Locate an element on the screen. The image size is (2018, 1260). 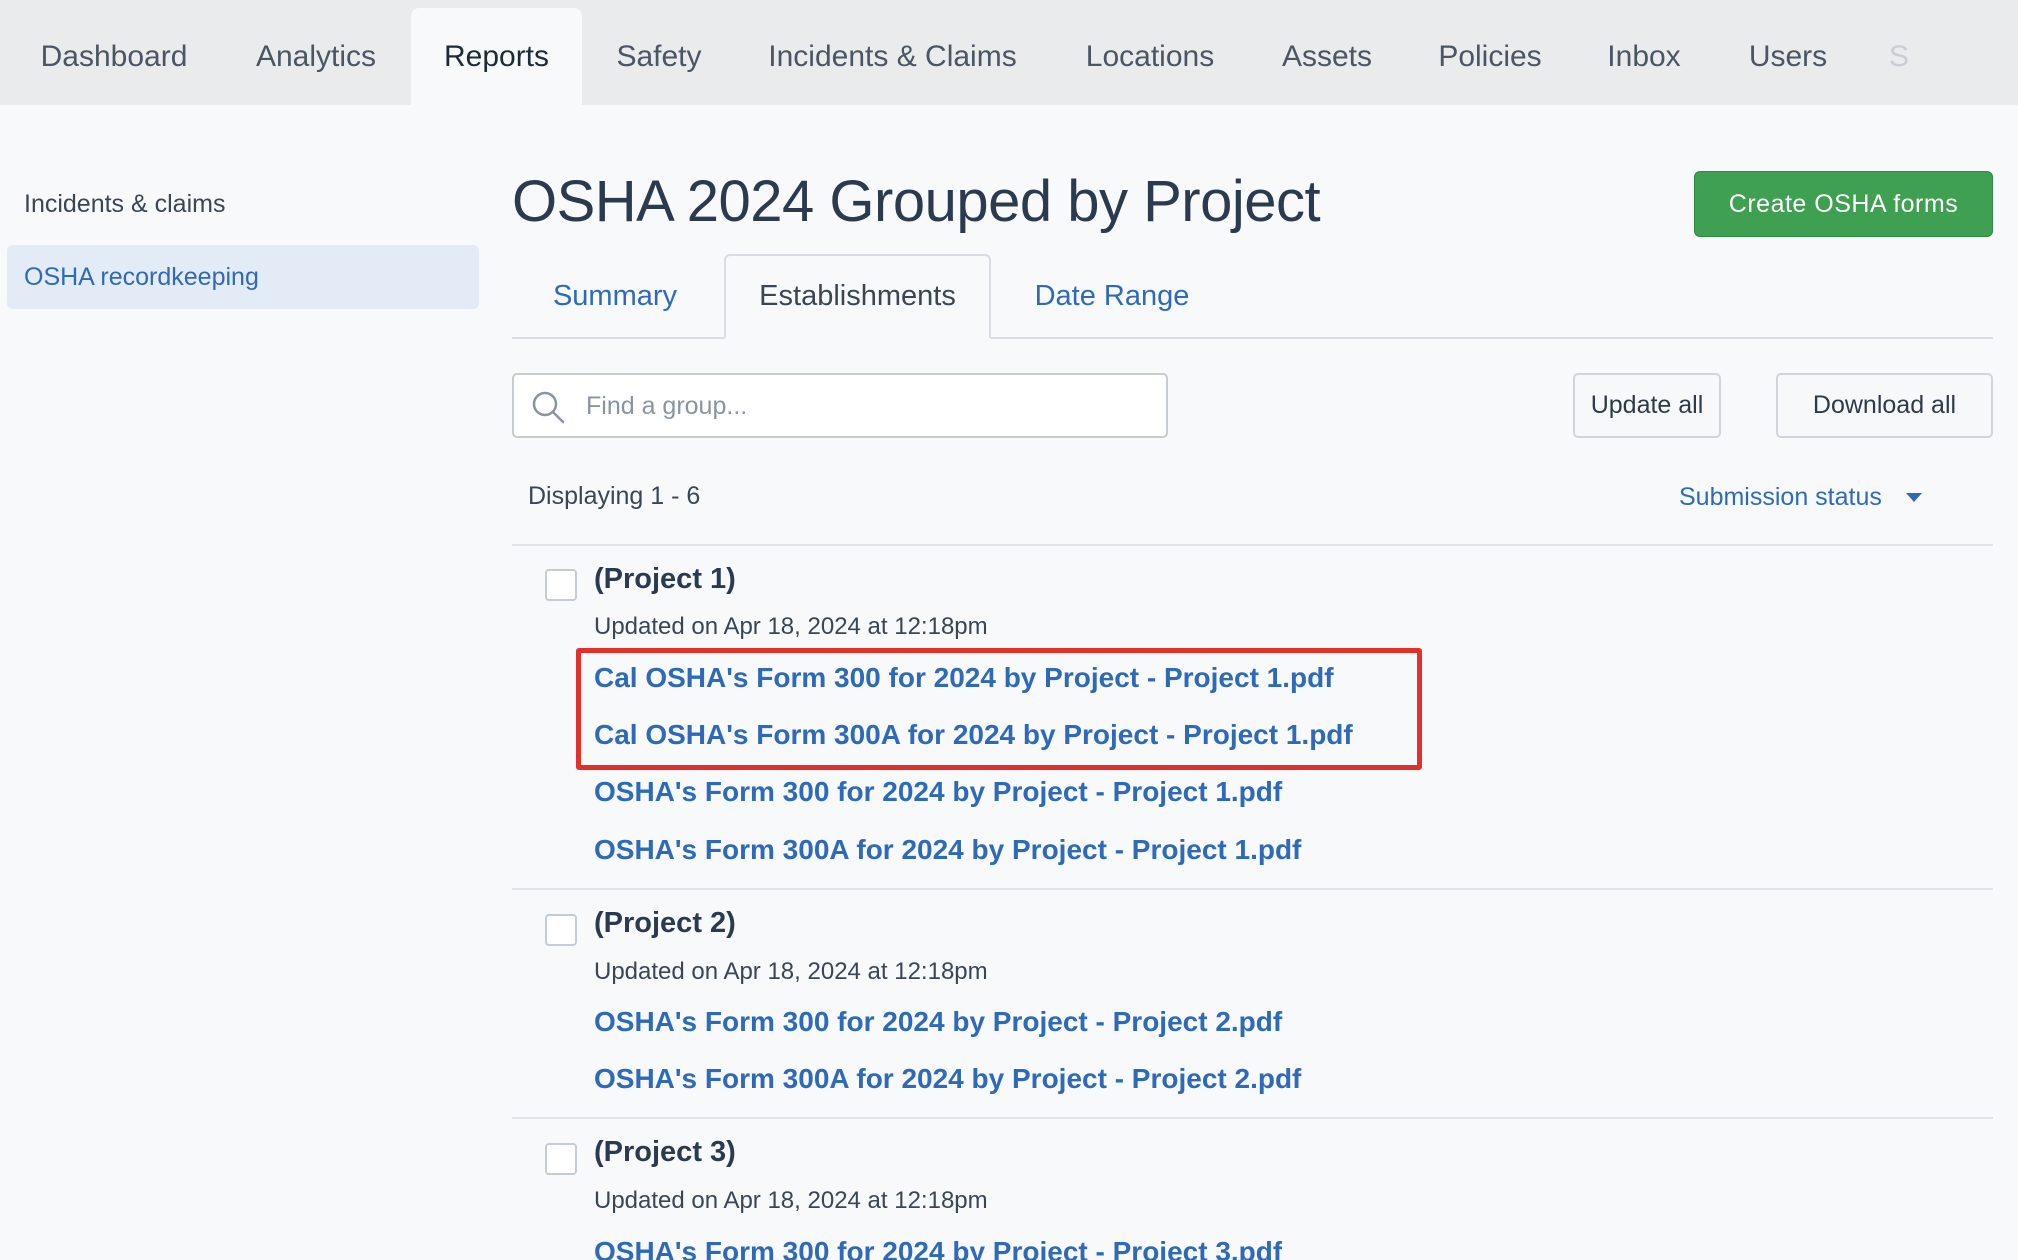
nav-tab-incidents-claims: Incidents & Claims is located at coordinates (892, 56).